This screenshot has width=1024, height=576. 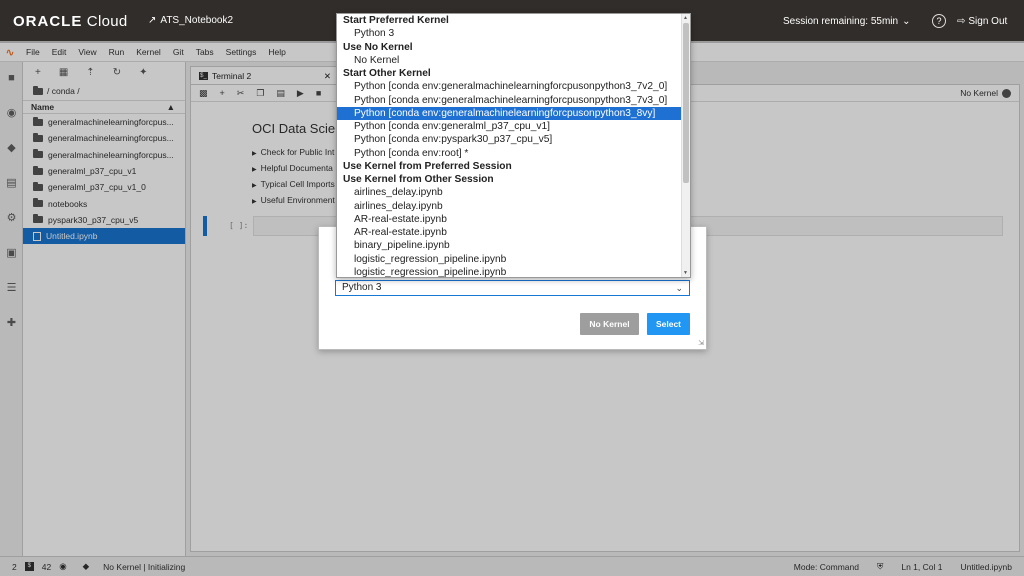 I want to click on scroll-up-icon: ▲, so click(x=685, y=18).